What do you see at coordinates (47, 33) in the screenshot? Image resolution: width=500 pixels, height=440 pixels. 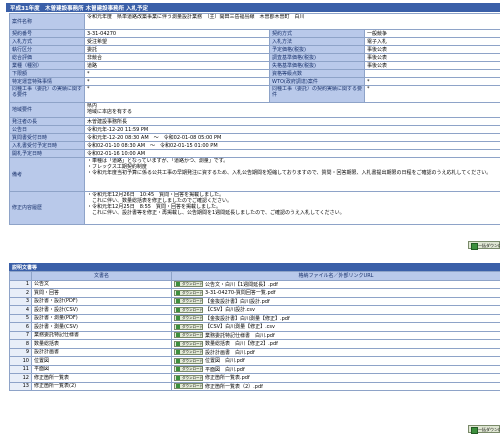 I see `contract-no-label: 契約番号` at bounding box center [47, 33].